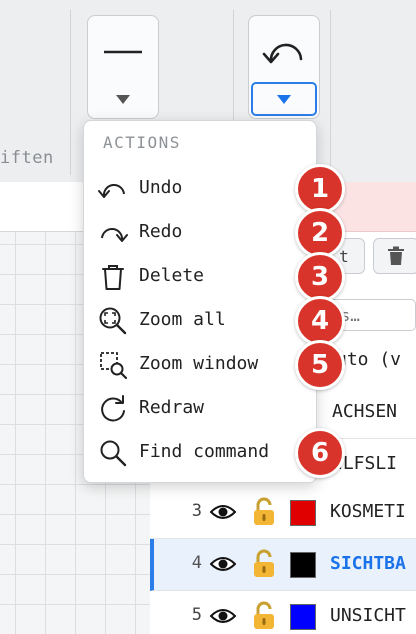  I want to click on undo-split-button, so click(284, 67).